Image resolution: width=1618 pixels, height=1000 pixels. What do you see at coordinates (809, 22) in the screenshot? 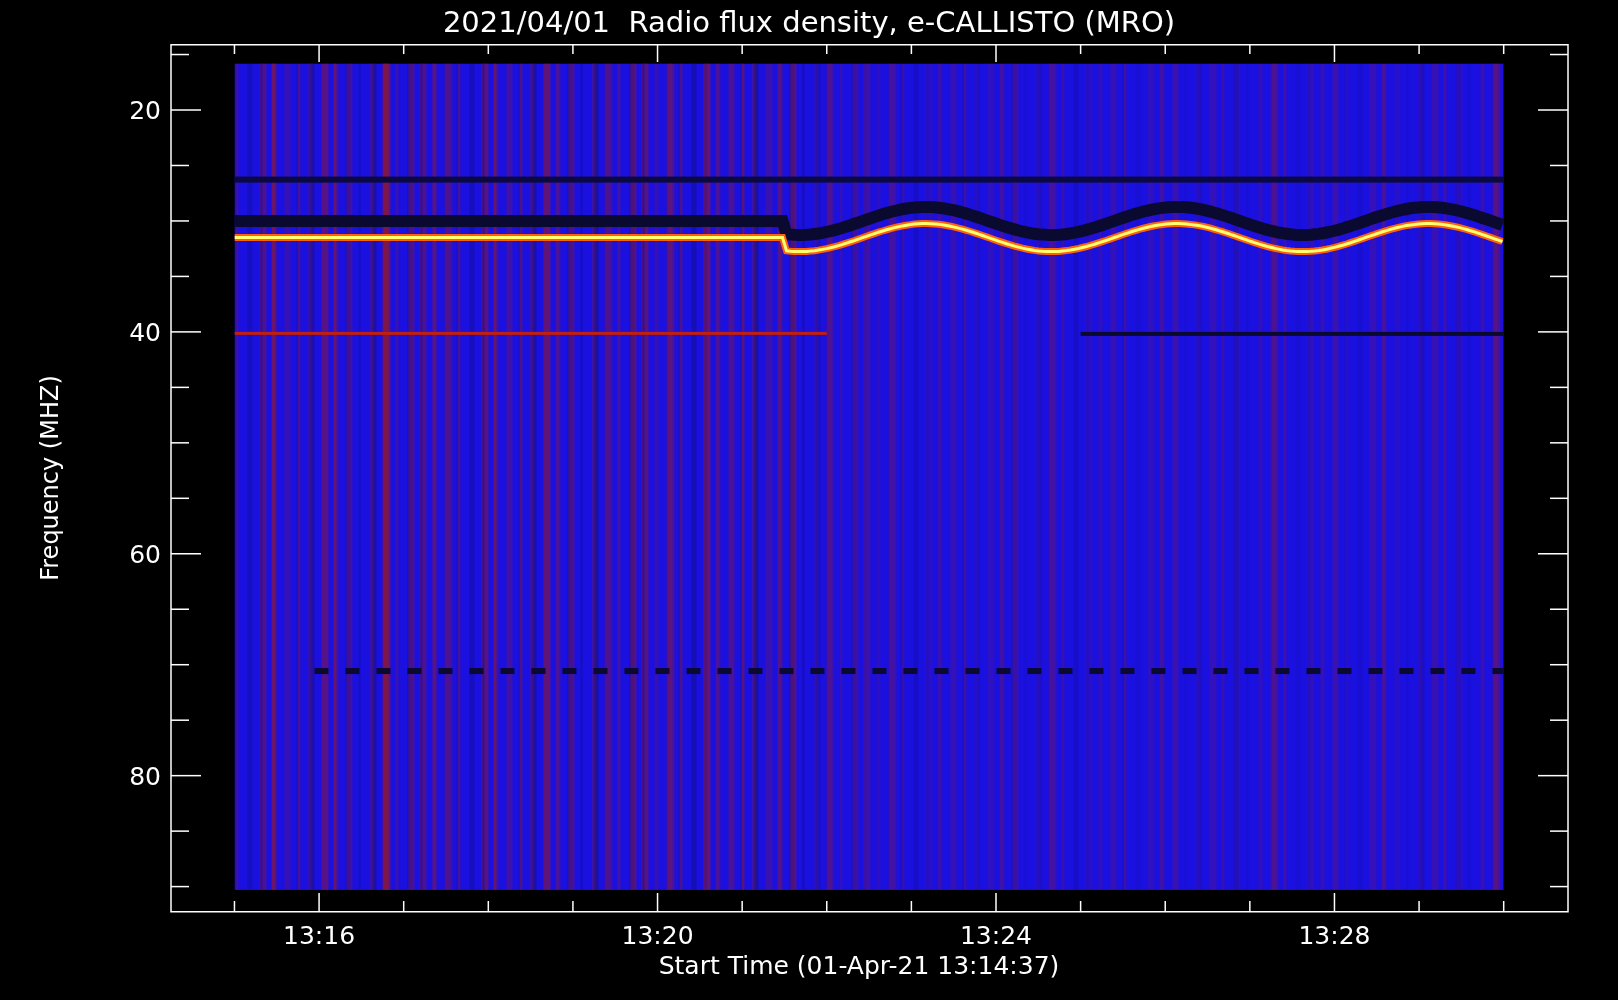
I see `chart-title: 2021/04/01 Radio flux density, e-CALLISTO (MRO)` at bounding box center [809, 22].